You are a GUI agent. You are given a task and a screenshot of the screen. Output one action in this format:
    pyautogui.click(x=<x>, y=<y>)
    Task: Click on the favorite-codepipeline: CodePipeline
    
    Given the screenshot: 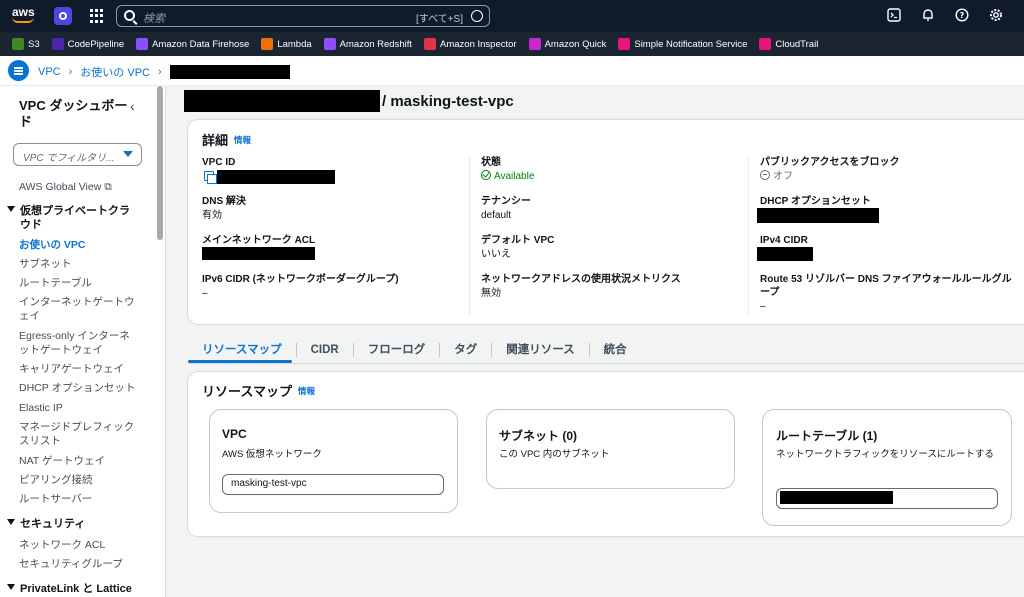 What is the action you would take?
    pyautogui.click(x=87, y=44)
    